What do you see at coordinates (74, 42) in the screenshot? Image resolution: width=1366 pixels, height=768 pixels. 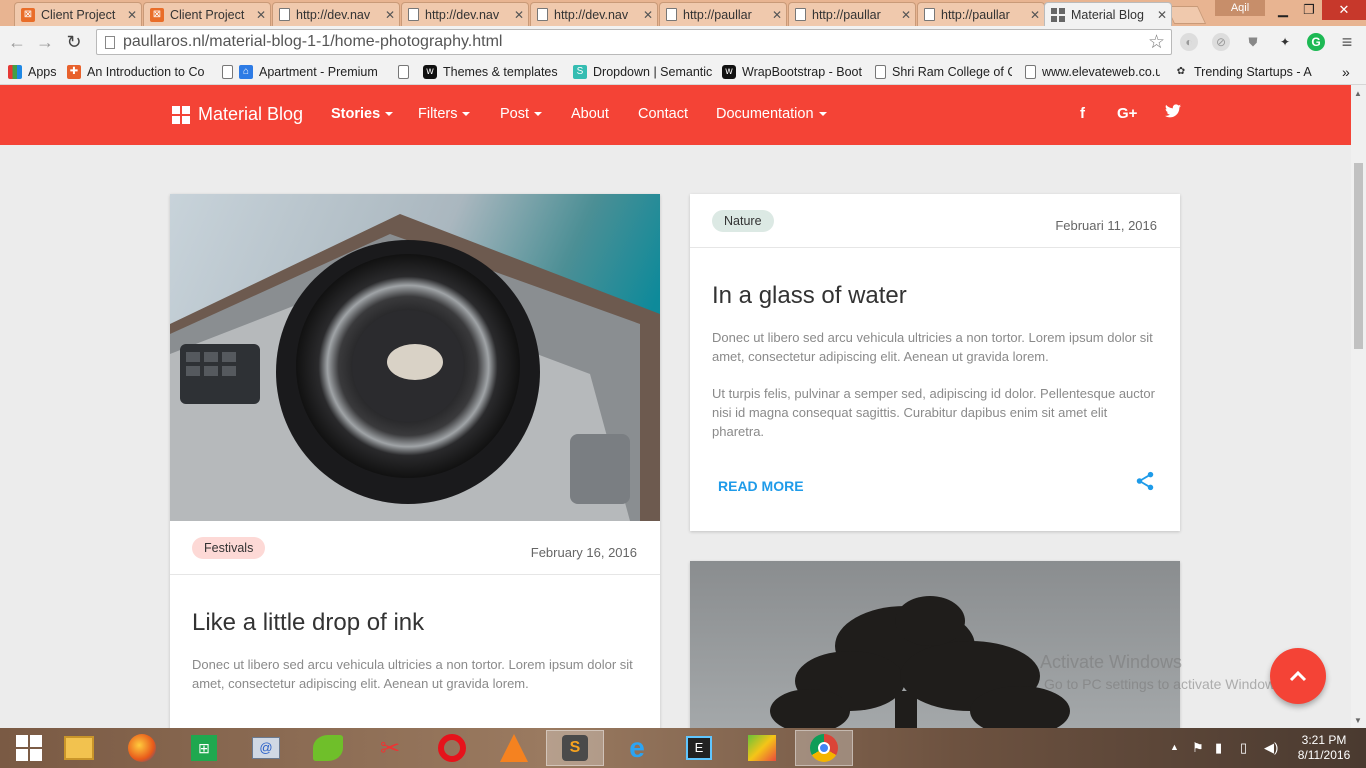 I see `reload-button: ↻` at bounding box center [74, 42].